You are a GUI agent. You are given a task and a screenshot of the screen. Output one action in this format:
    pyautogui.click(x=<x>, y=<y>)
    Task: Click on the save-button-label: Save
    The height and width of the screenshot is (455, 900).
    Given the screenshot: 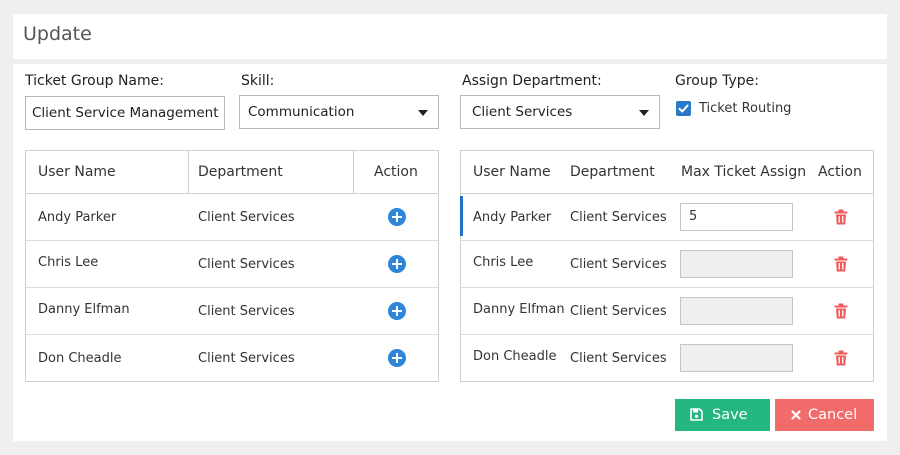 What is the action you would take?
    pyautogui.click(x=730, y=415)
    